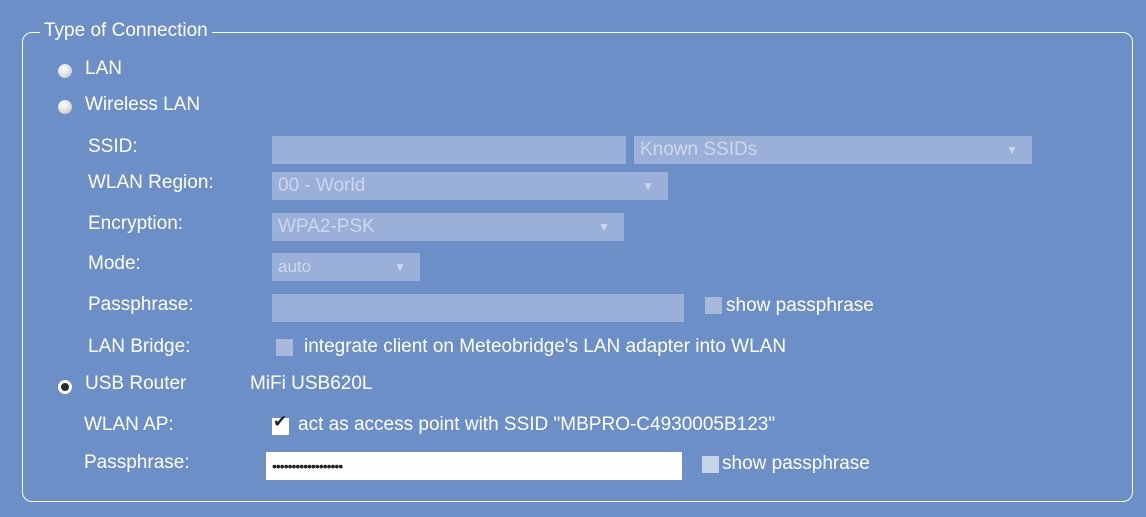  I want to click on mode-select: auto ▼, so click(346, 267).